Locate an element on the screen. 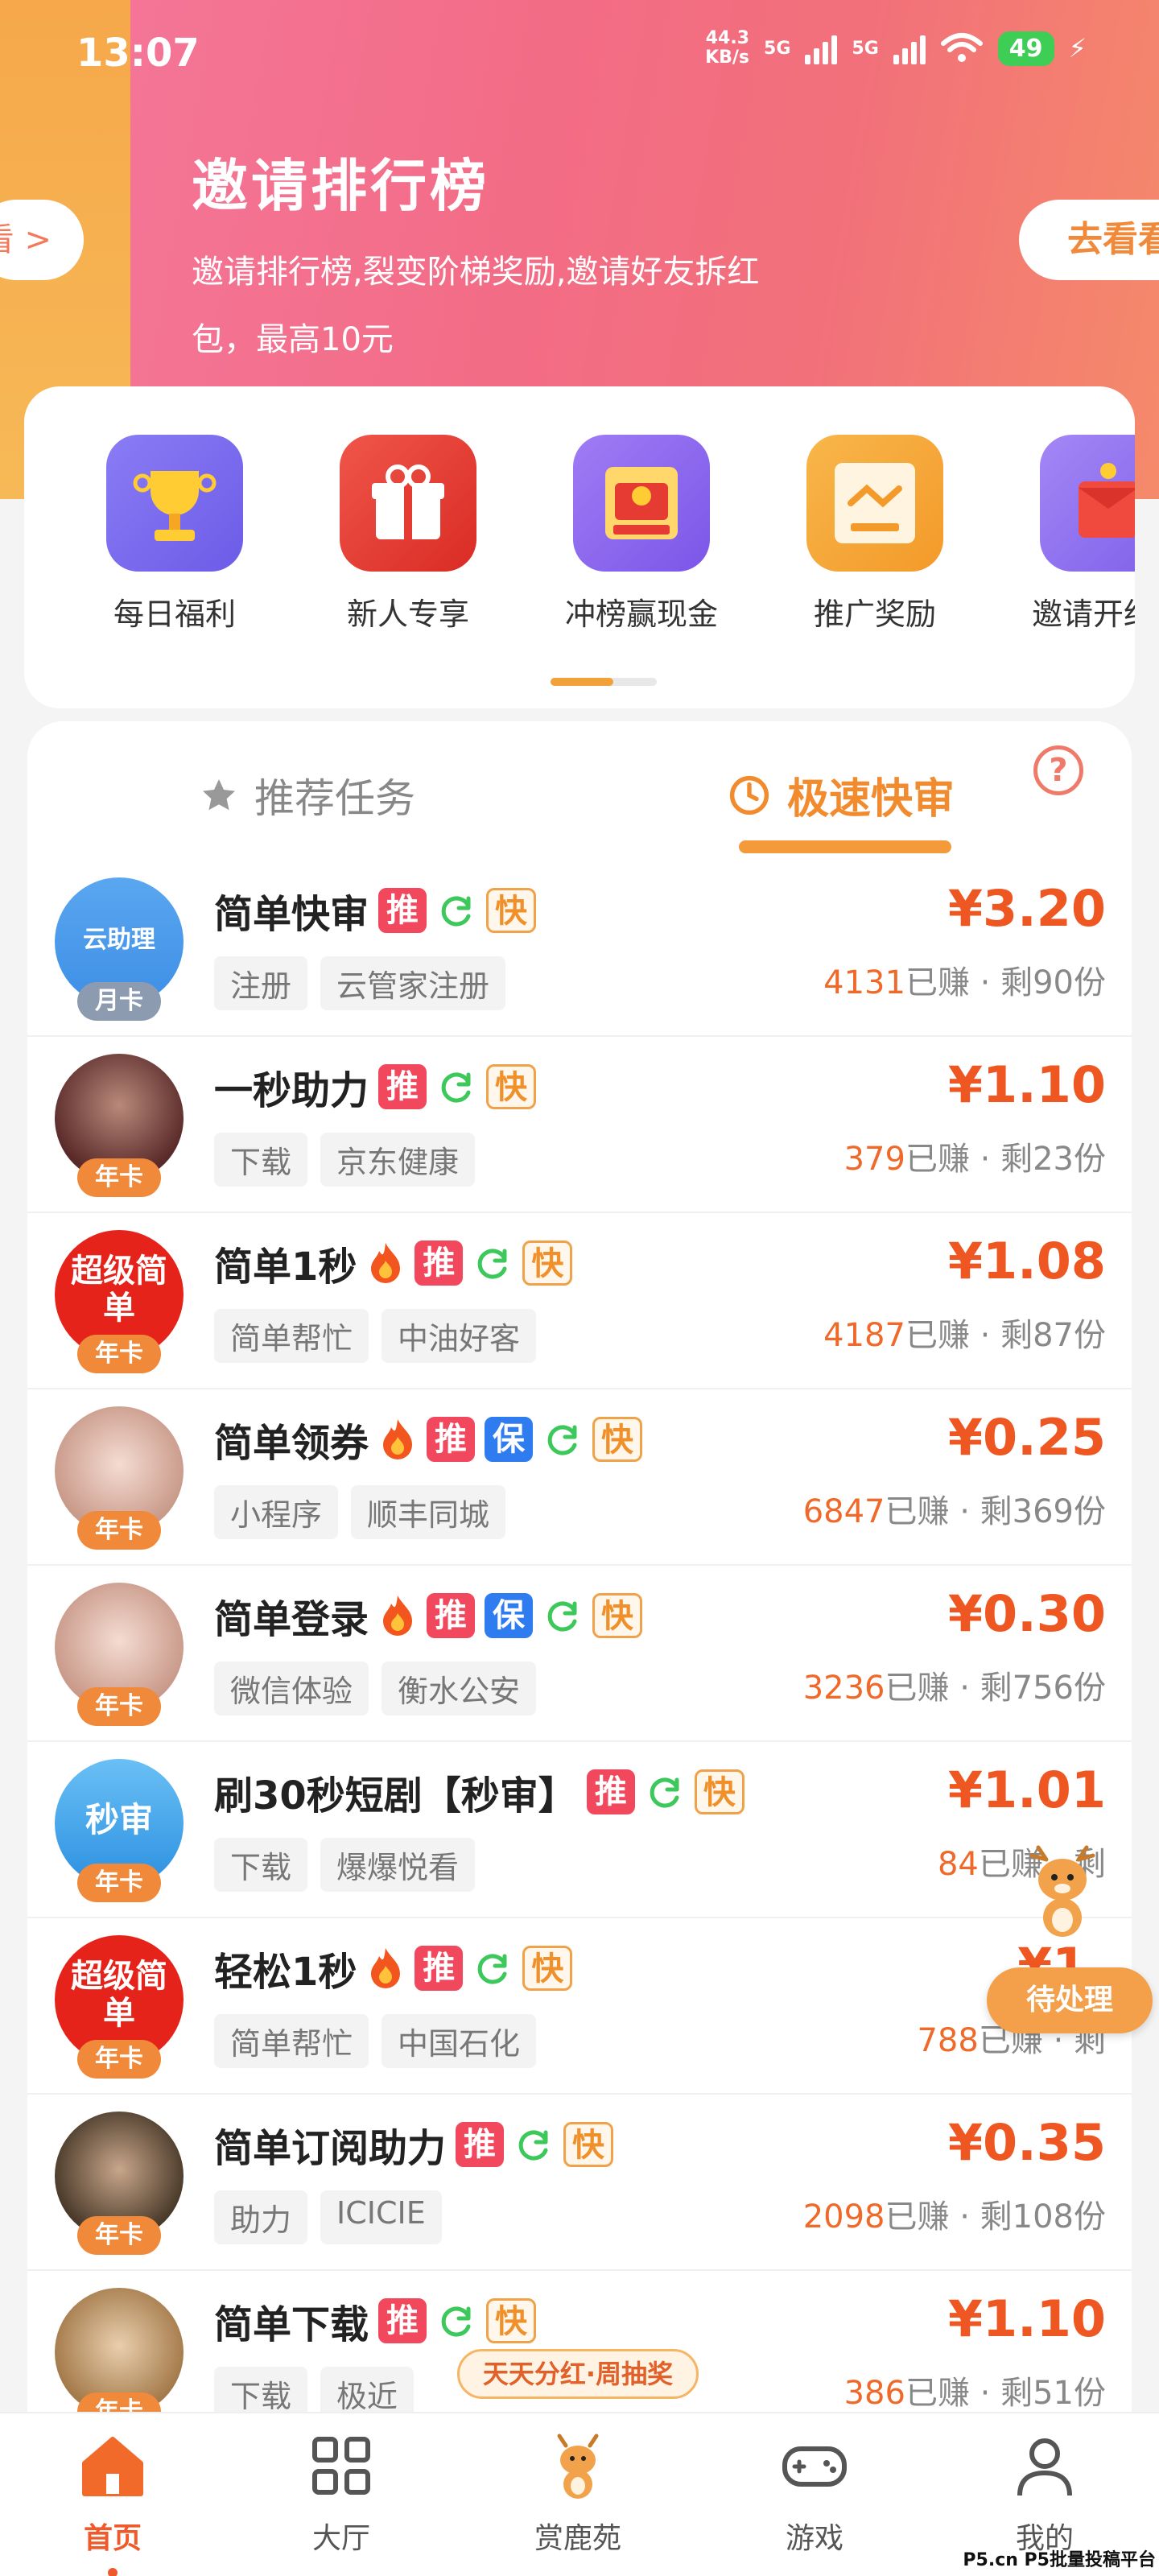 This screenshot has width=1159, height=2576. task-stats: 2098已赚 · 剩108份 is located at coordinates (954, 2213).